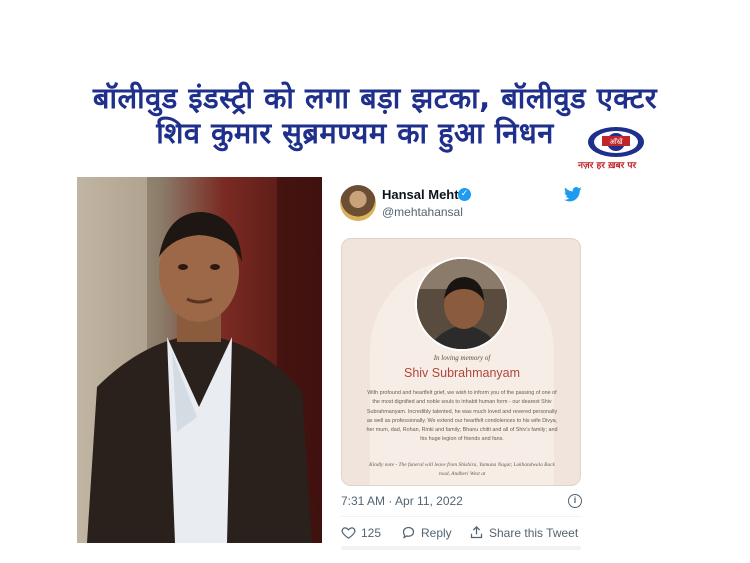 The image size is (750, 563). Describe the element at coordinates (408, 532) in the screenshot. I see `reply-icon` at that location.